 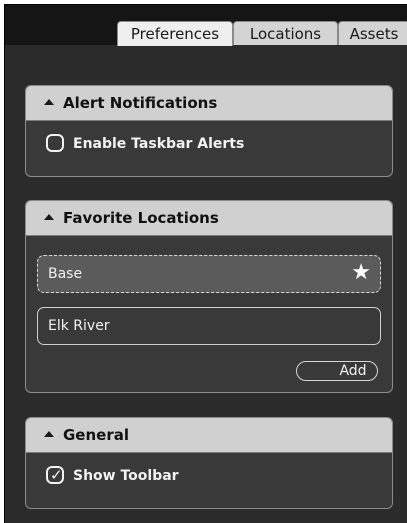 What do you see at coordinates (96, 435) in the screenshot?
I see `panel-title: General` at bounding box center [96, 435].